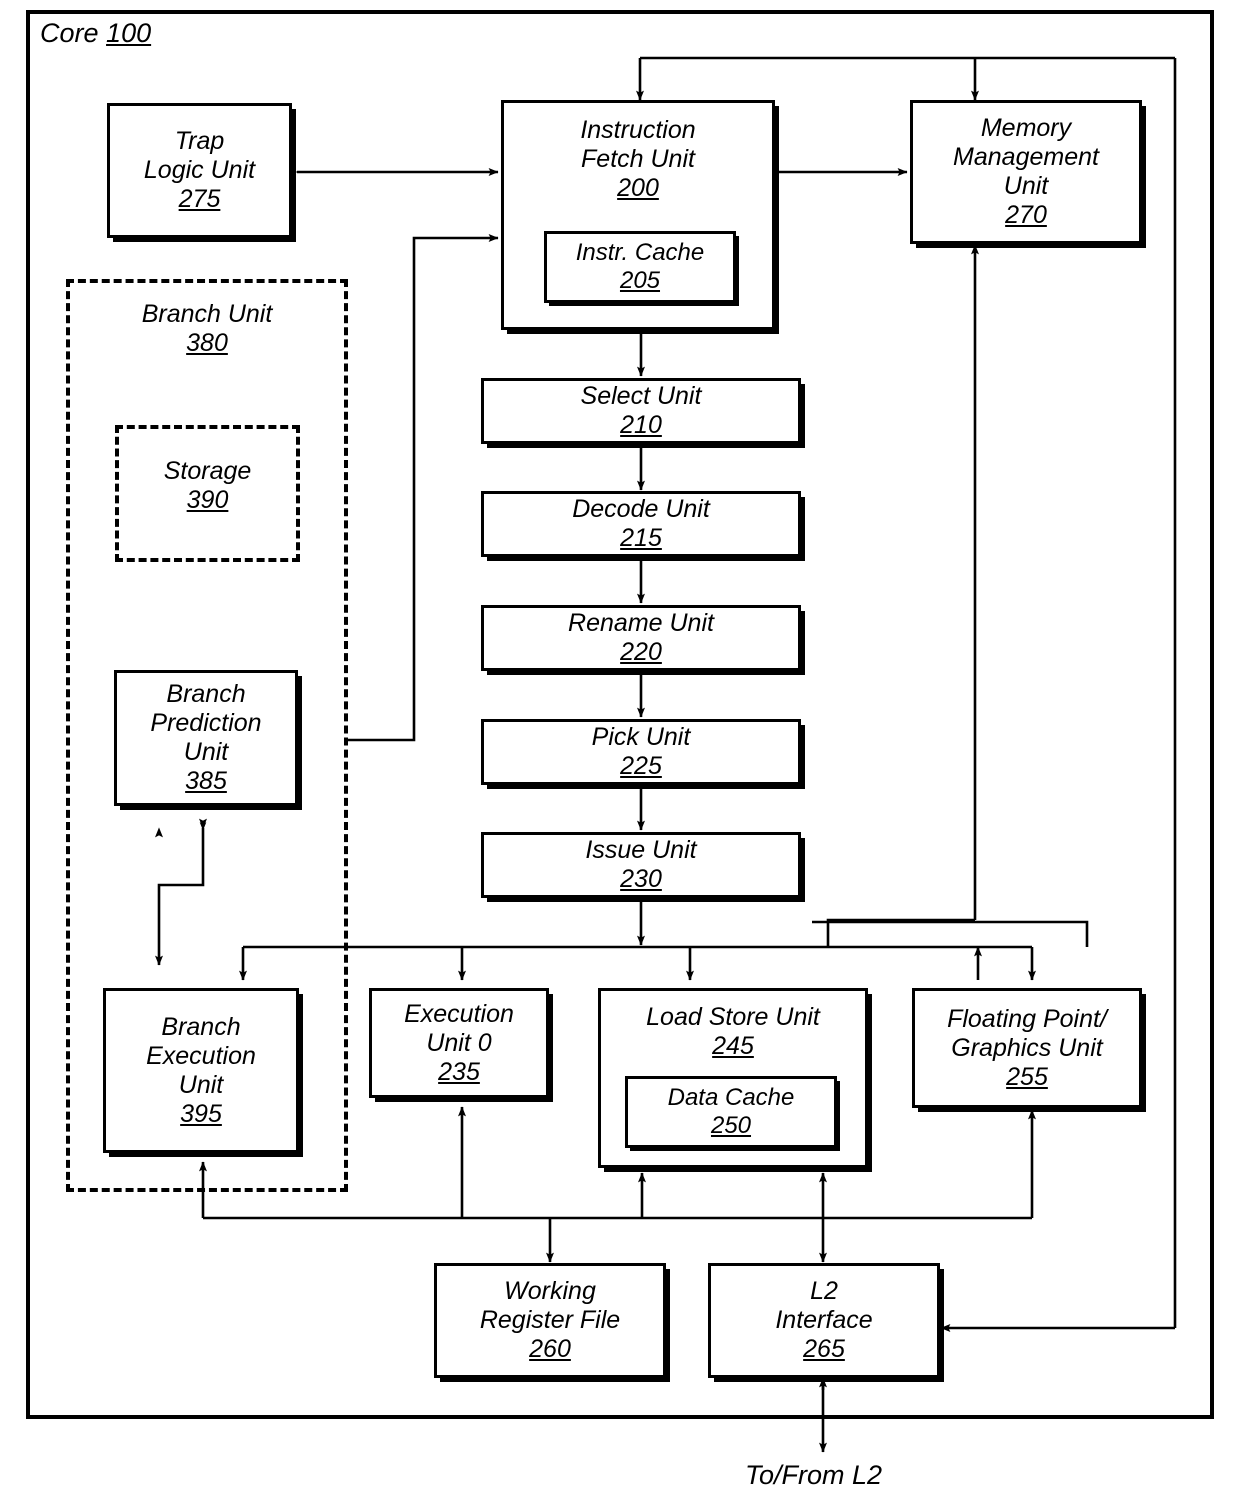 This screenshot has width=1240, height=1509. What do you see at coordinates (731, 1125) in the screenshot?
I see `data-cache-number: 250` at bounding box center [731, 1125].